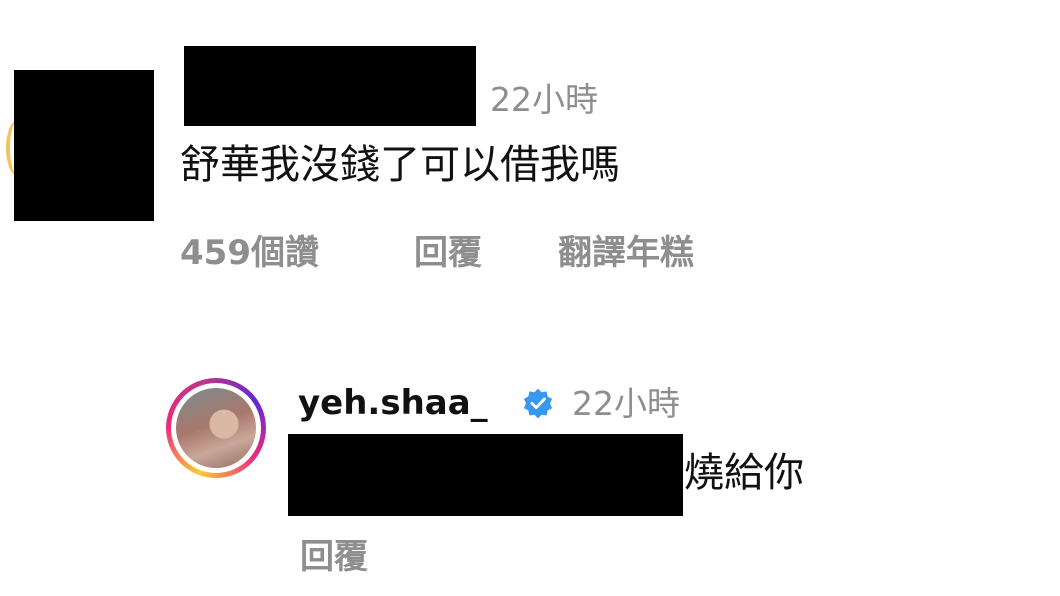 The height and width of the screenshot is (596, 1060). What do you see at coordinates (626, 403) in the screenshot?
I see `reply-timestamp: 22小時` at bounding box center [626, 403].